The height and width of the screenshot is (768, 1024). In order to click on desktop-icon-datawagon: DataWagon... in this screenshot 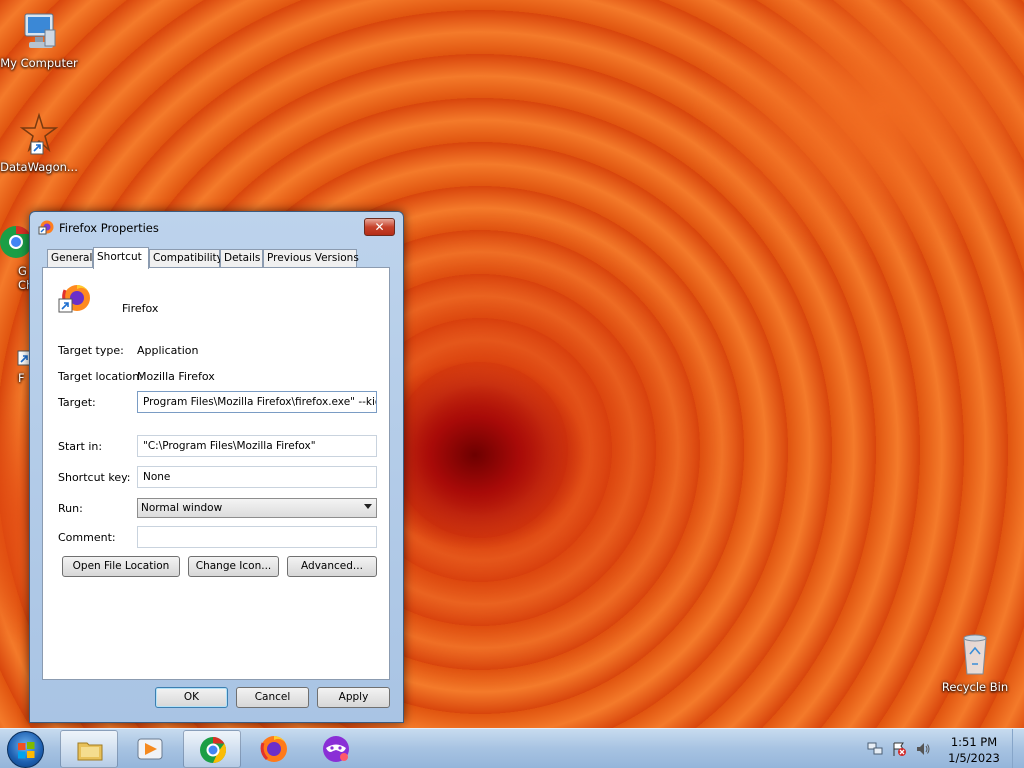, I will do `click(40, 143)`.